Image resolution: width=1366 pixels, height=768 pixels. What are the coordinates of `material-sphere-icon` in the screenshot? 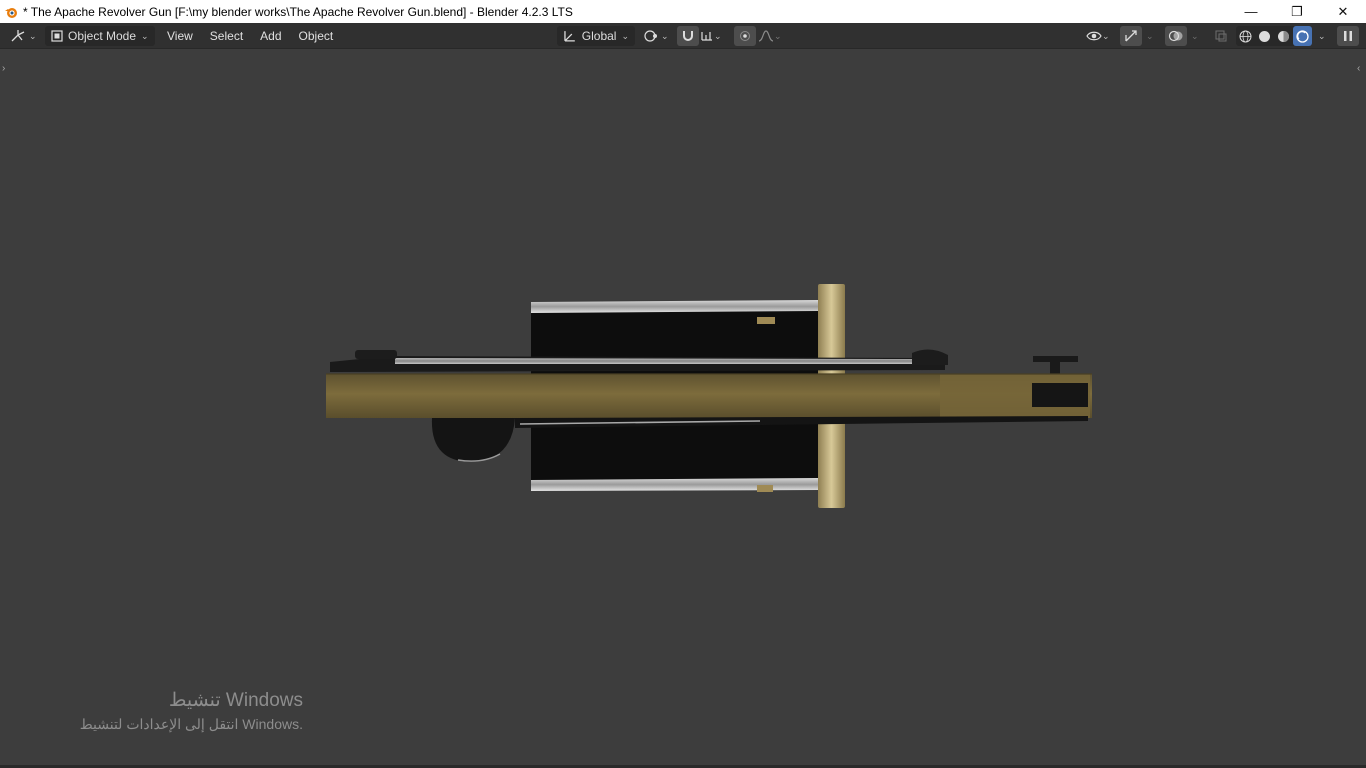 It's located at (1283, 36).